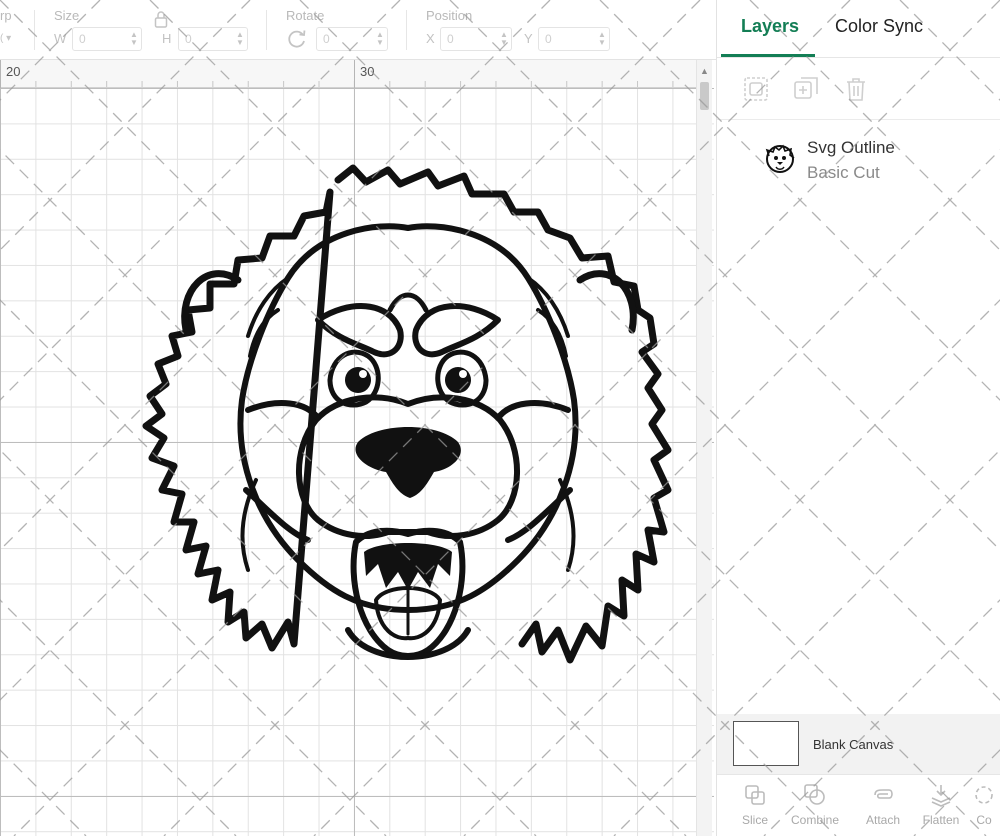 This screenshot has height=836, width=1000. What do you see at coordinates (240, 39) in the screenshot?
I see `height-stepper-icon: ▲ ▼` at bounding box center [240, 39].